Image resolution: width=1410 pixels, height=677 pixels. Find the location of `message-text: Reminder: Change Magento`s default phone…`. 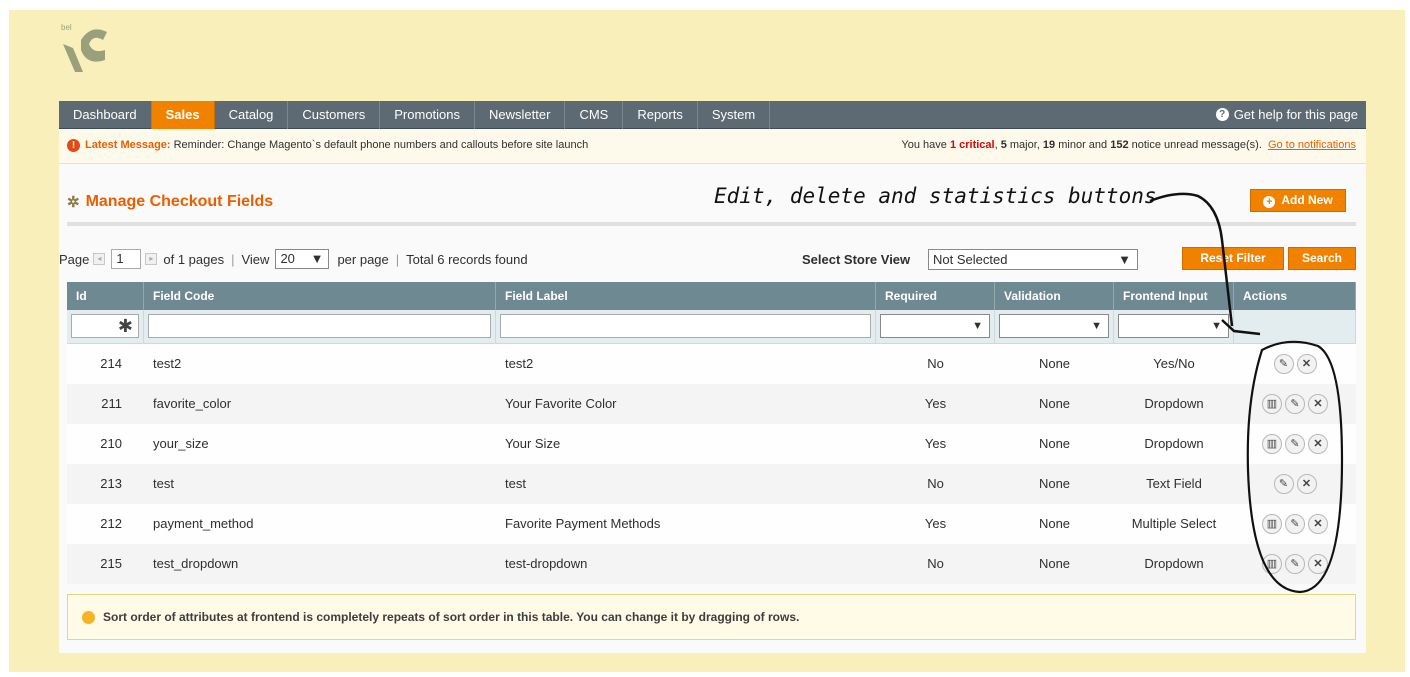

message-text: Reminder: Change Magento`s default phone… is located at coordinates (381, 145).